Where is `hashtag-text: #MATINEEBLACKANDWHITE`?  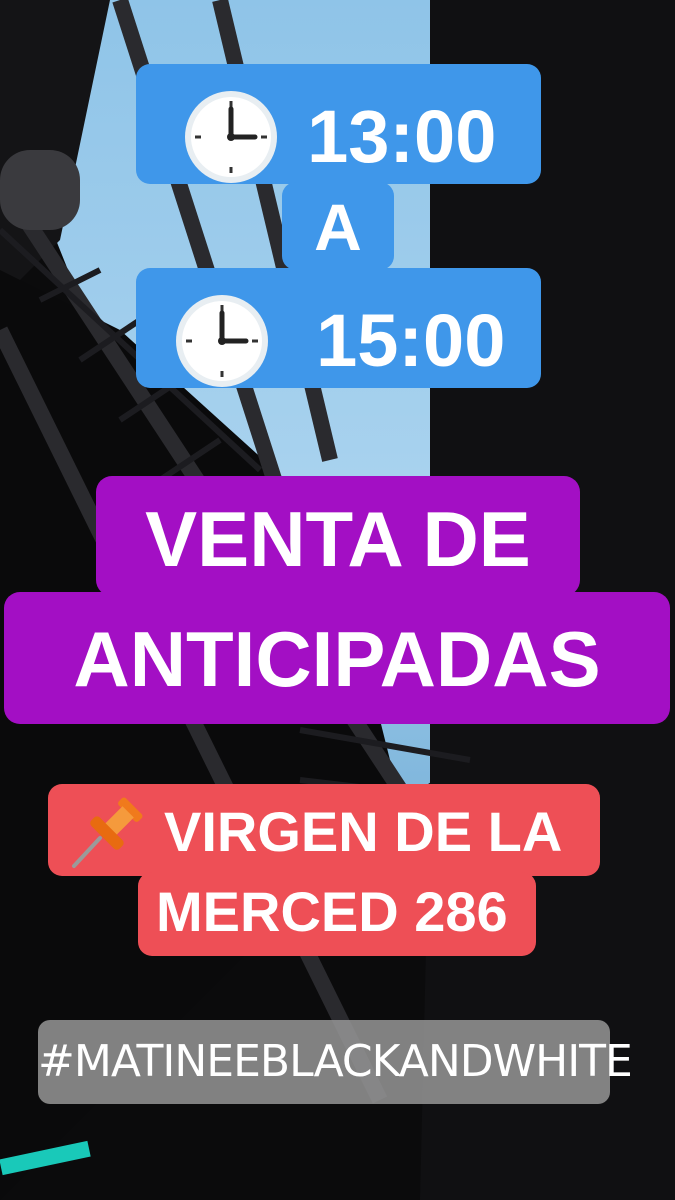 hashtag-text: #MATINEEBLACKANDWHITE is located at coordinates (335, 1061).